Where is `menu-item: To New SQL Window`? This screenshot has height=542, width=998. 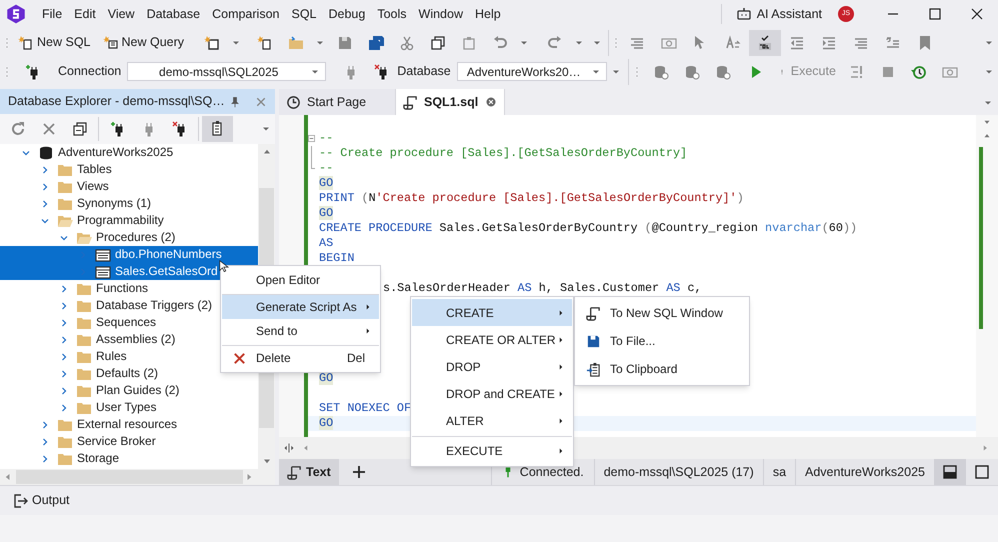
menu-item: To New SQL Window is located at coordinates (662, 313).